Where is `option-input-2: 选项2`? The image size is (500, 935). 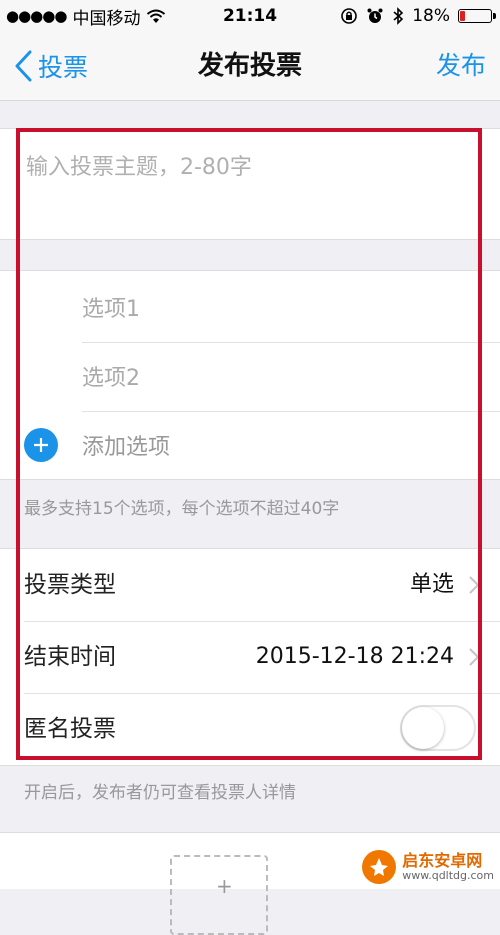 option-input-2: 选项2 is located at coordinates (291, 378).